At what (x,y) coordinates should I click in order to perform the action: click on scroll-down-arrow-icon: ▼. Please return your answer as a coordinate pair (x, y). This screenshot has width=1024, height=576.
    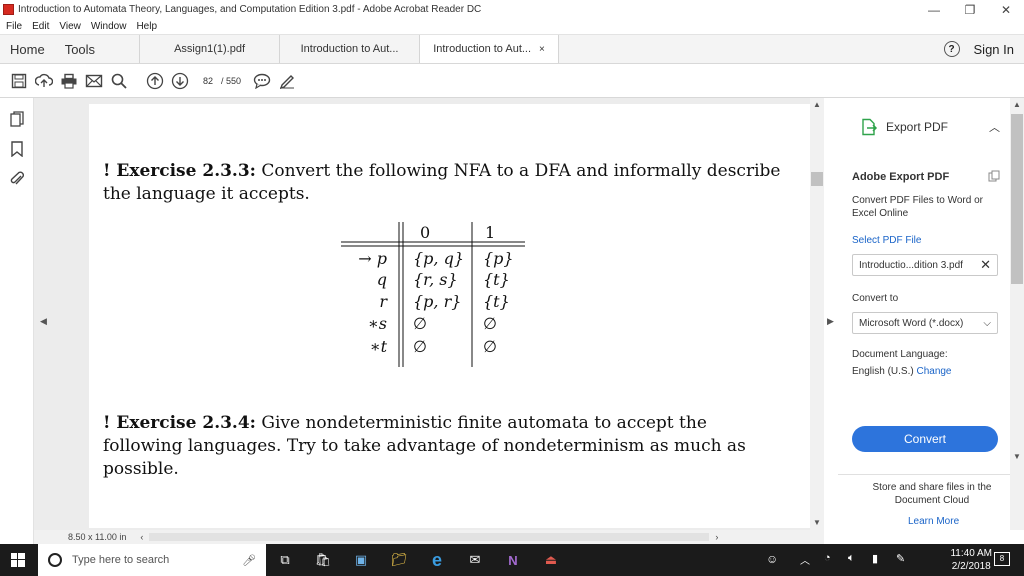
    Looking at the image, I should click on (817, 522).